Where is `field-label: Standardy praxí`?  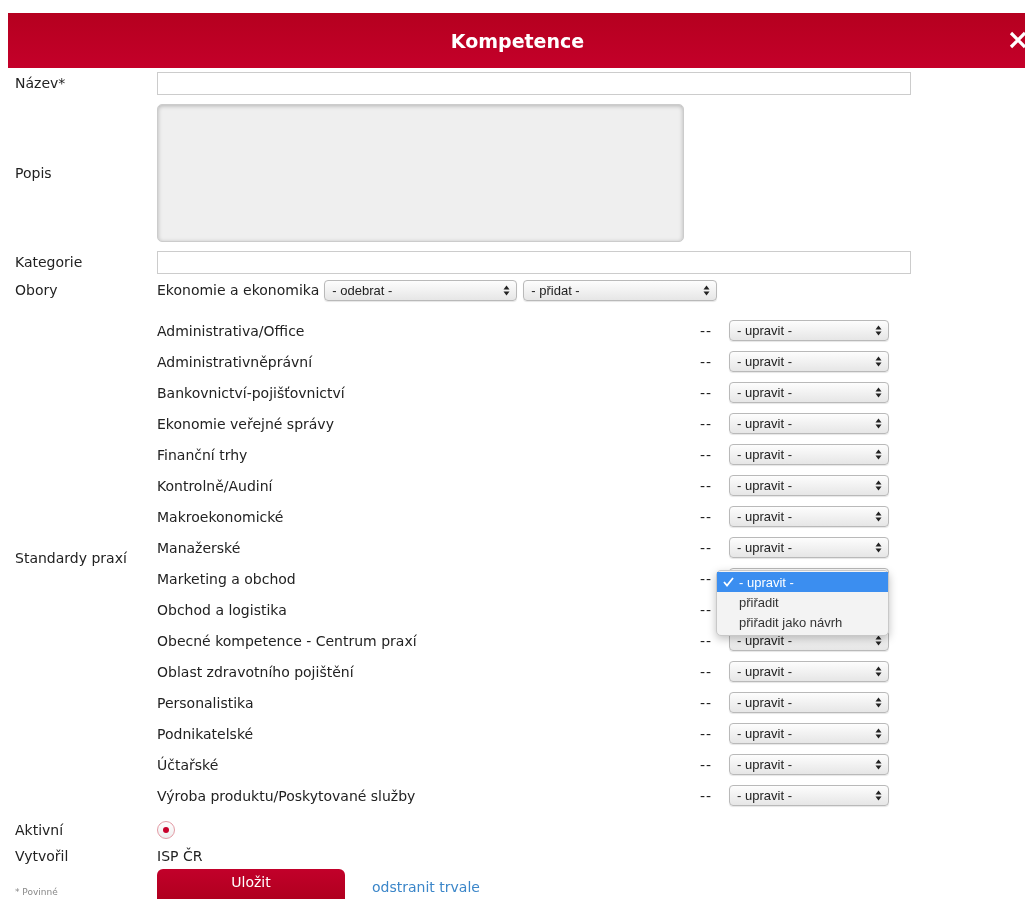
field-label: Standardy praxí is located at coordinates (71, 557).